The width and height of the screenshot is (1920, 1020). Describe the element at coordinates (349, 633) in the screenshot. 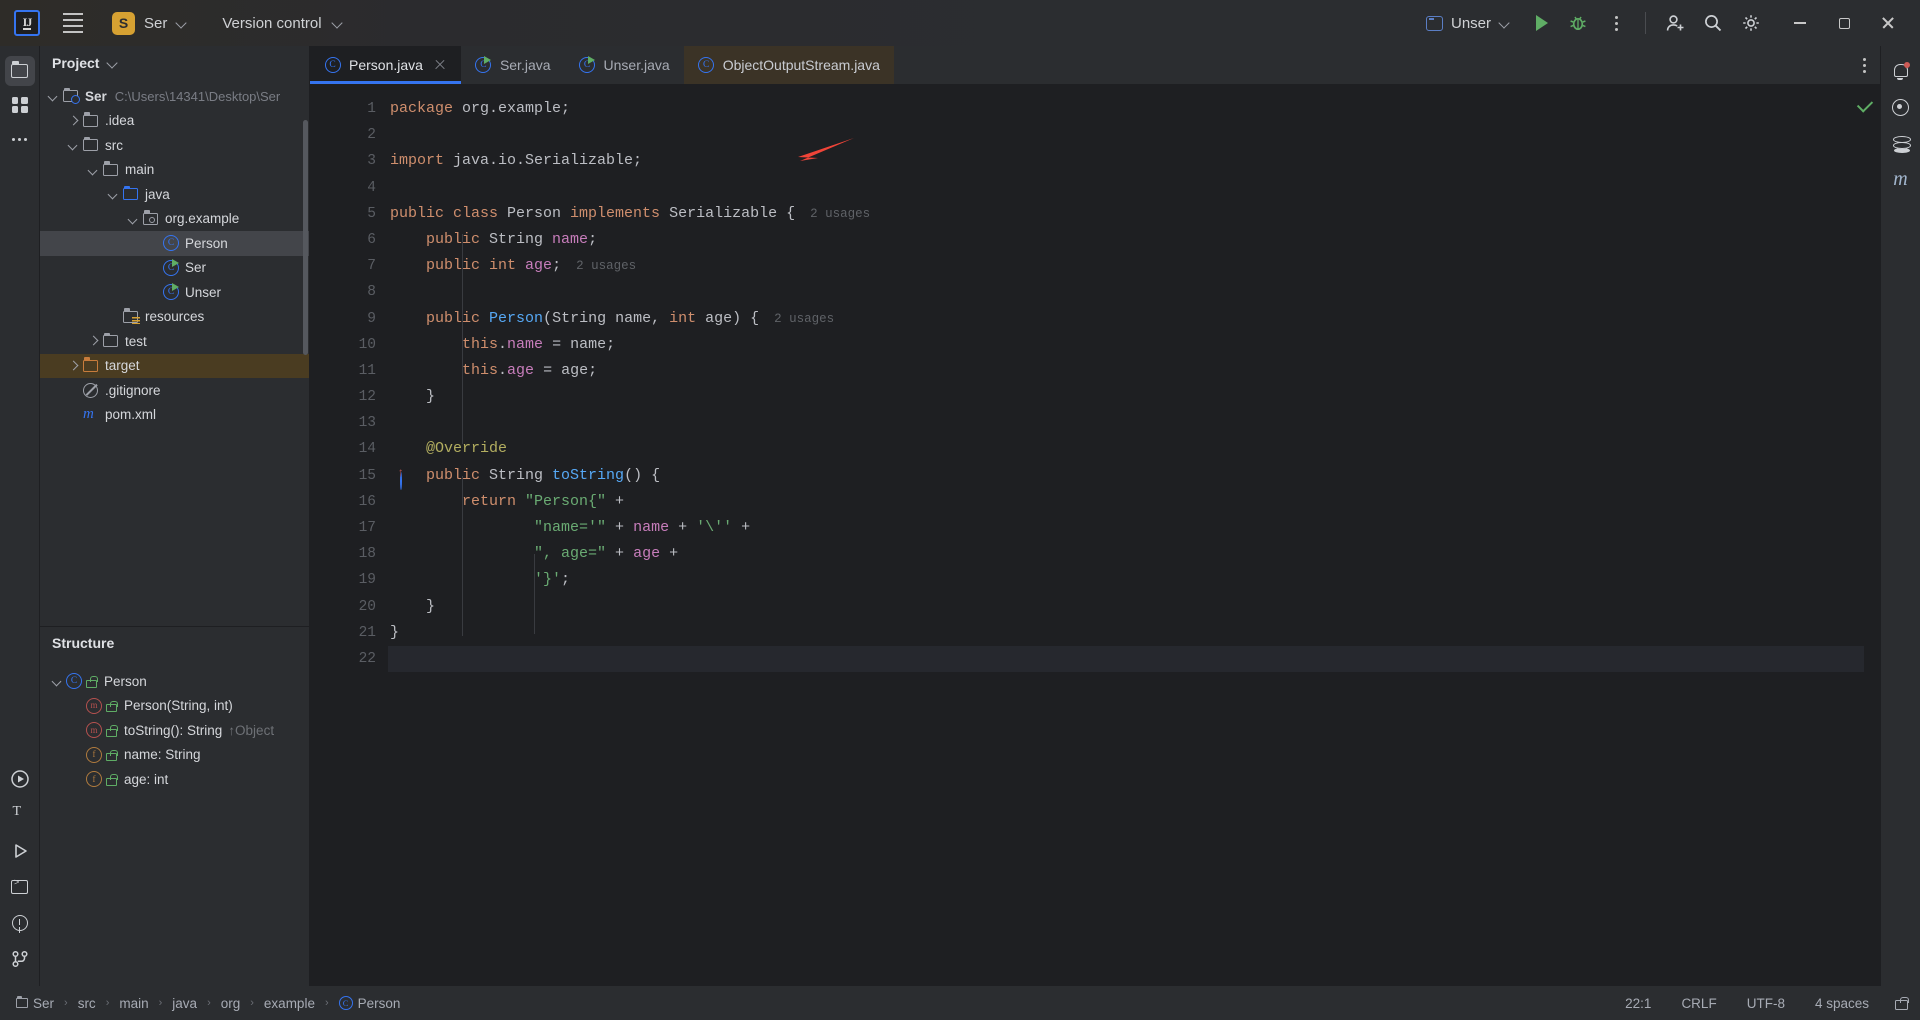

I see `gutter-line-number: 21` at that location.